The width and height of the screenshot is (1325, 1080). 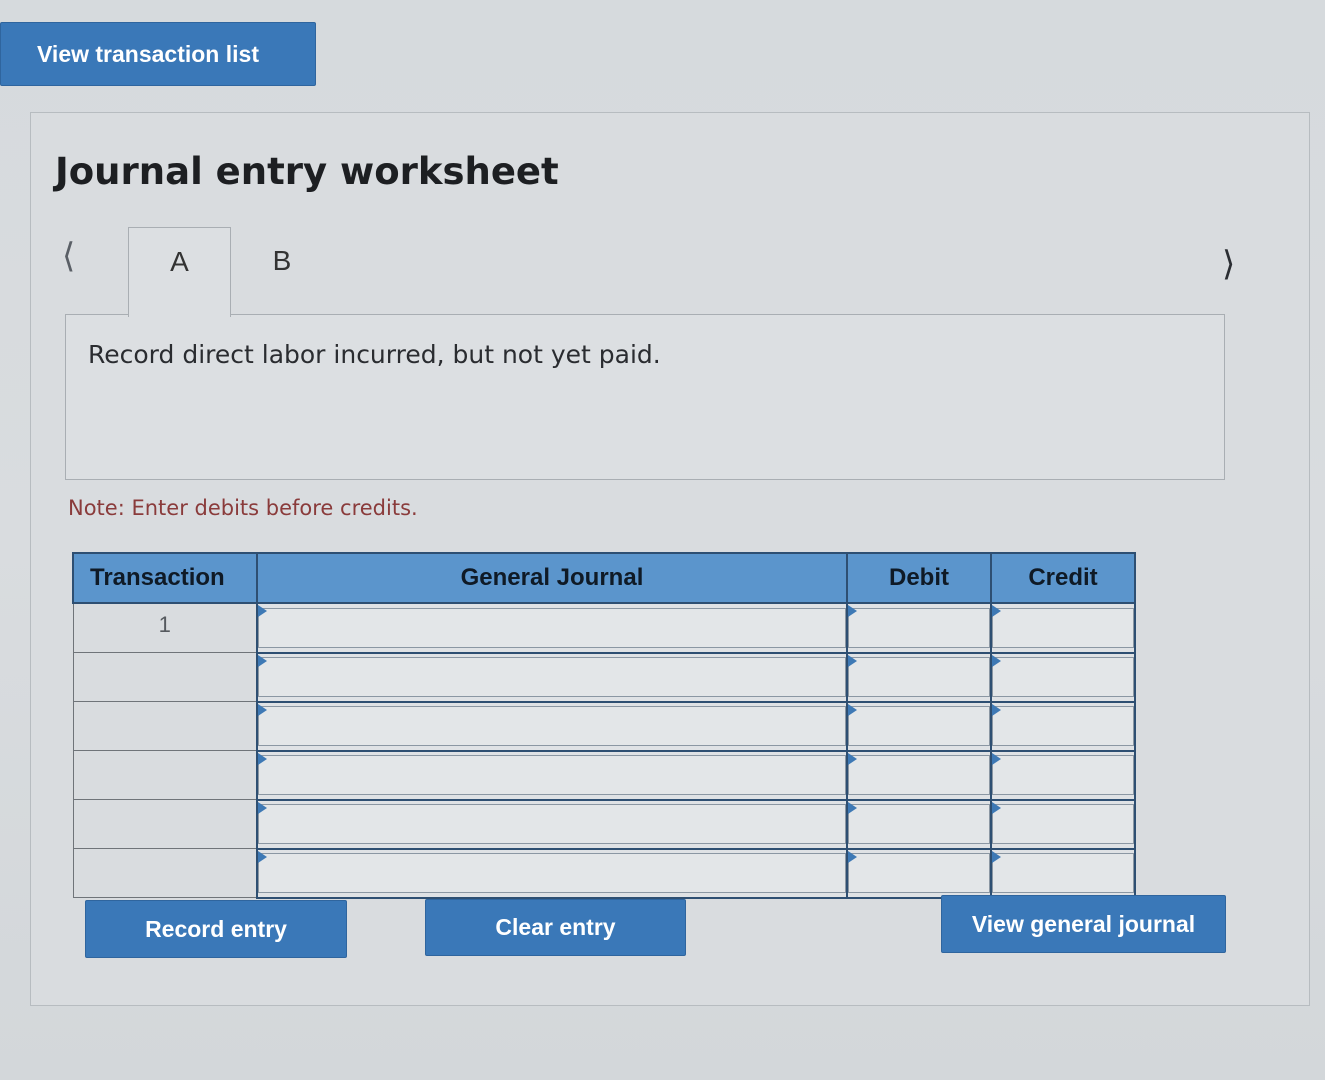 I want to click on view-general-journal-button: View general journal, so click(x=1083, y=924).